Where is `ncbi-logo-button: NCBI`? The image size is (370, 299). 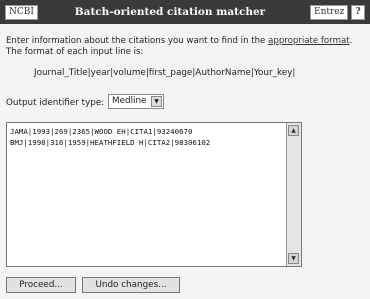 ncbi-logo-button: NCBI is located at coordinates (21, 12).